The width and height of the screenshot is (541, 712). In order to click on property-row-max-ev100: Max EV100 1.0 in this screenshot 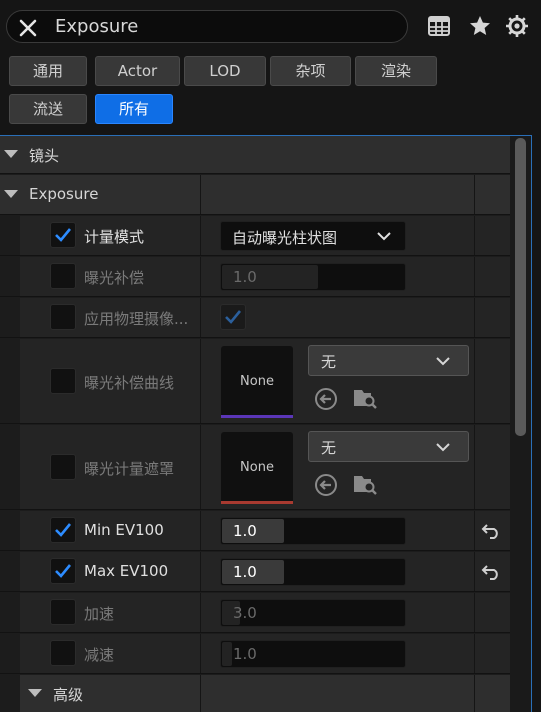, I will do `click(255, 572)`.